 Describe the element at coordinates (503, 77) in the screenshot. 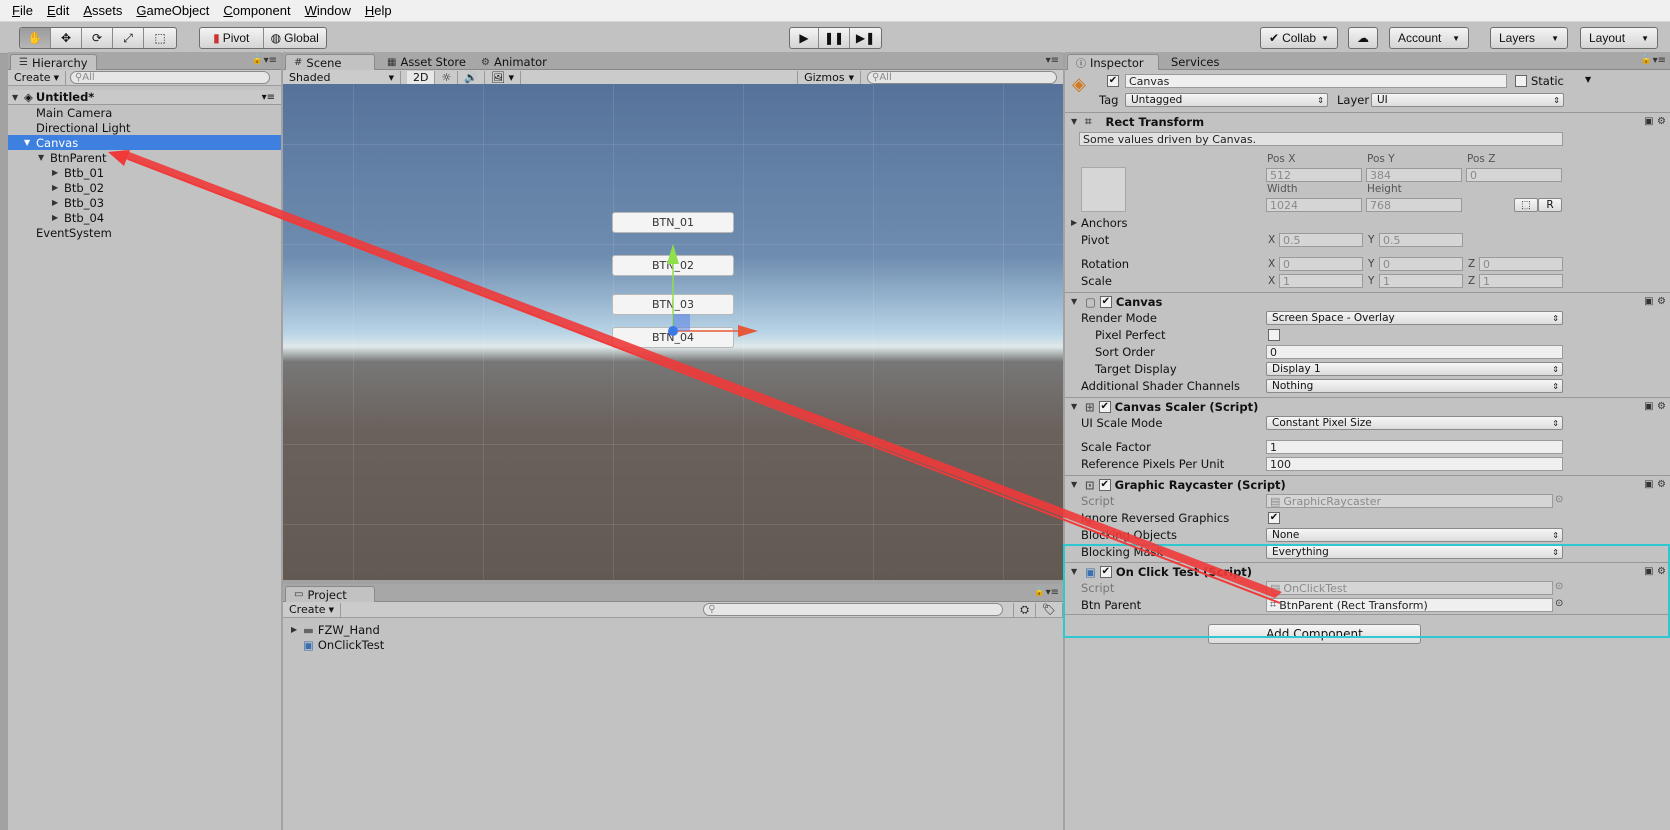

I see `effects-dropdown-icon: 🖼 ▾` at that location.